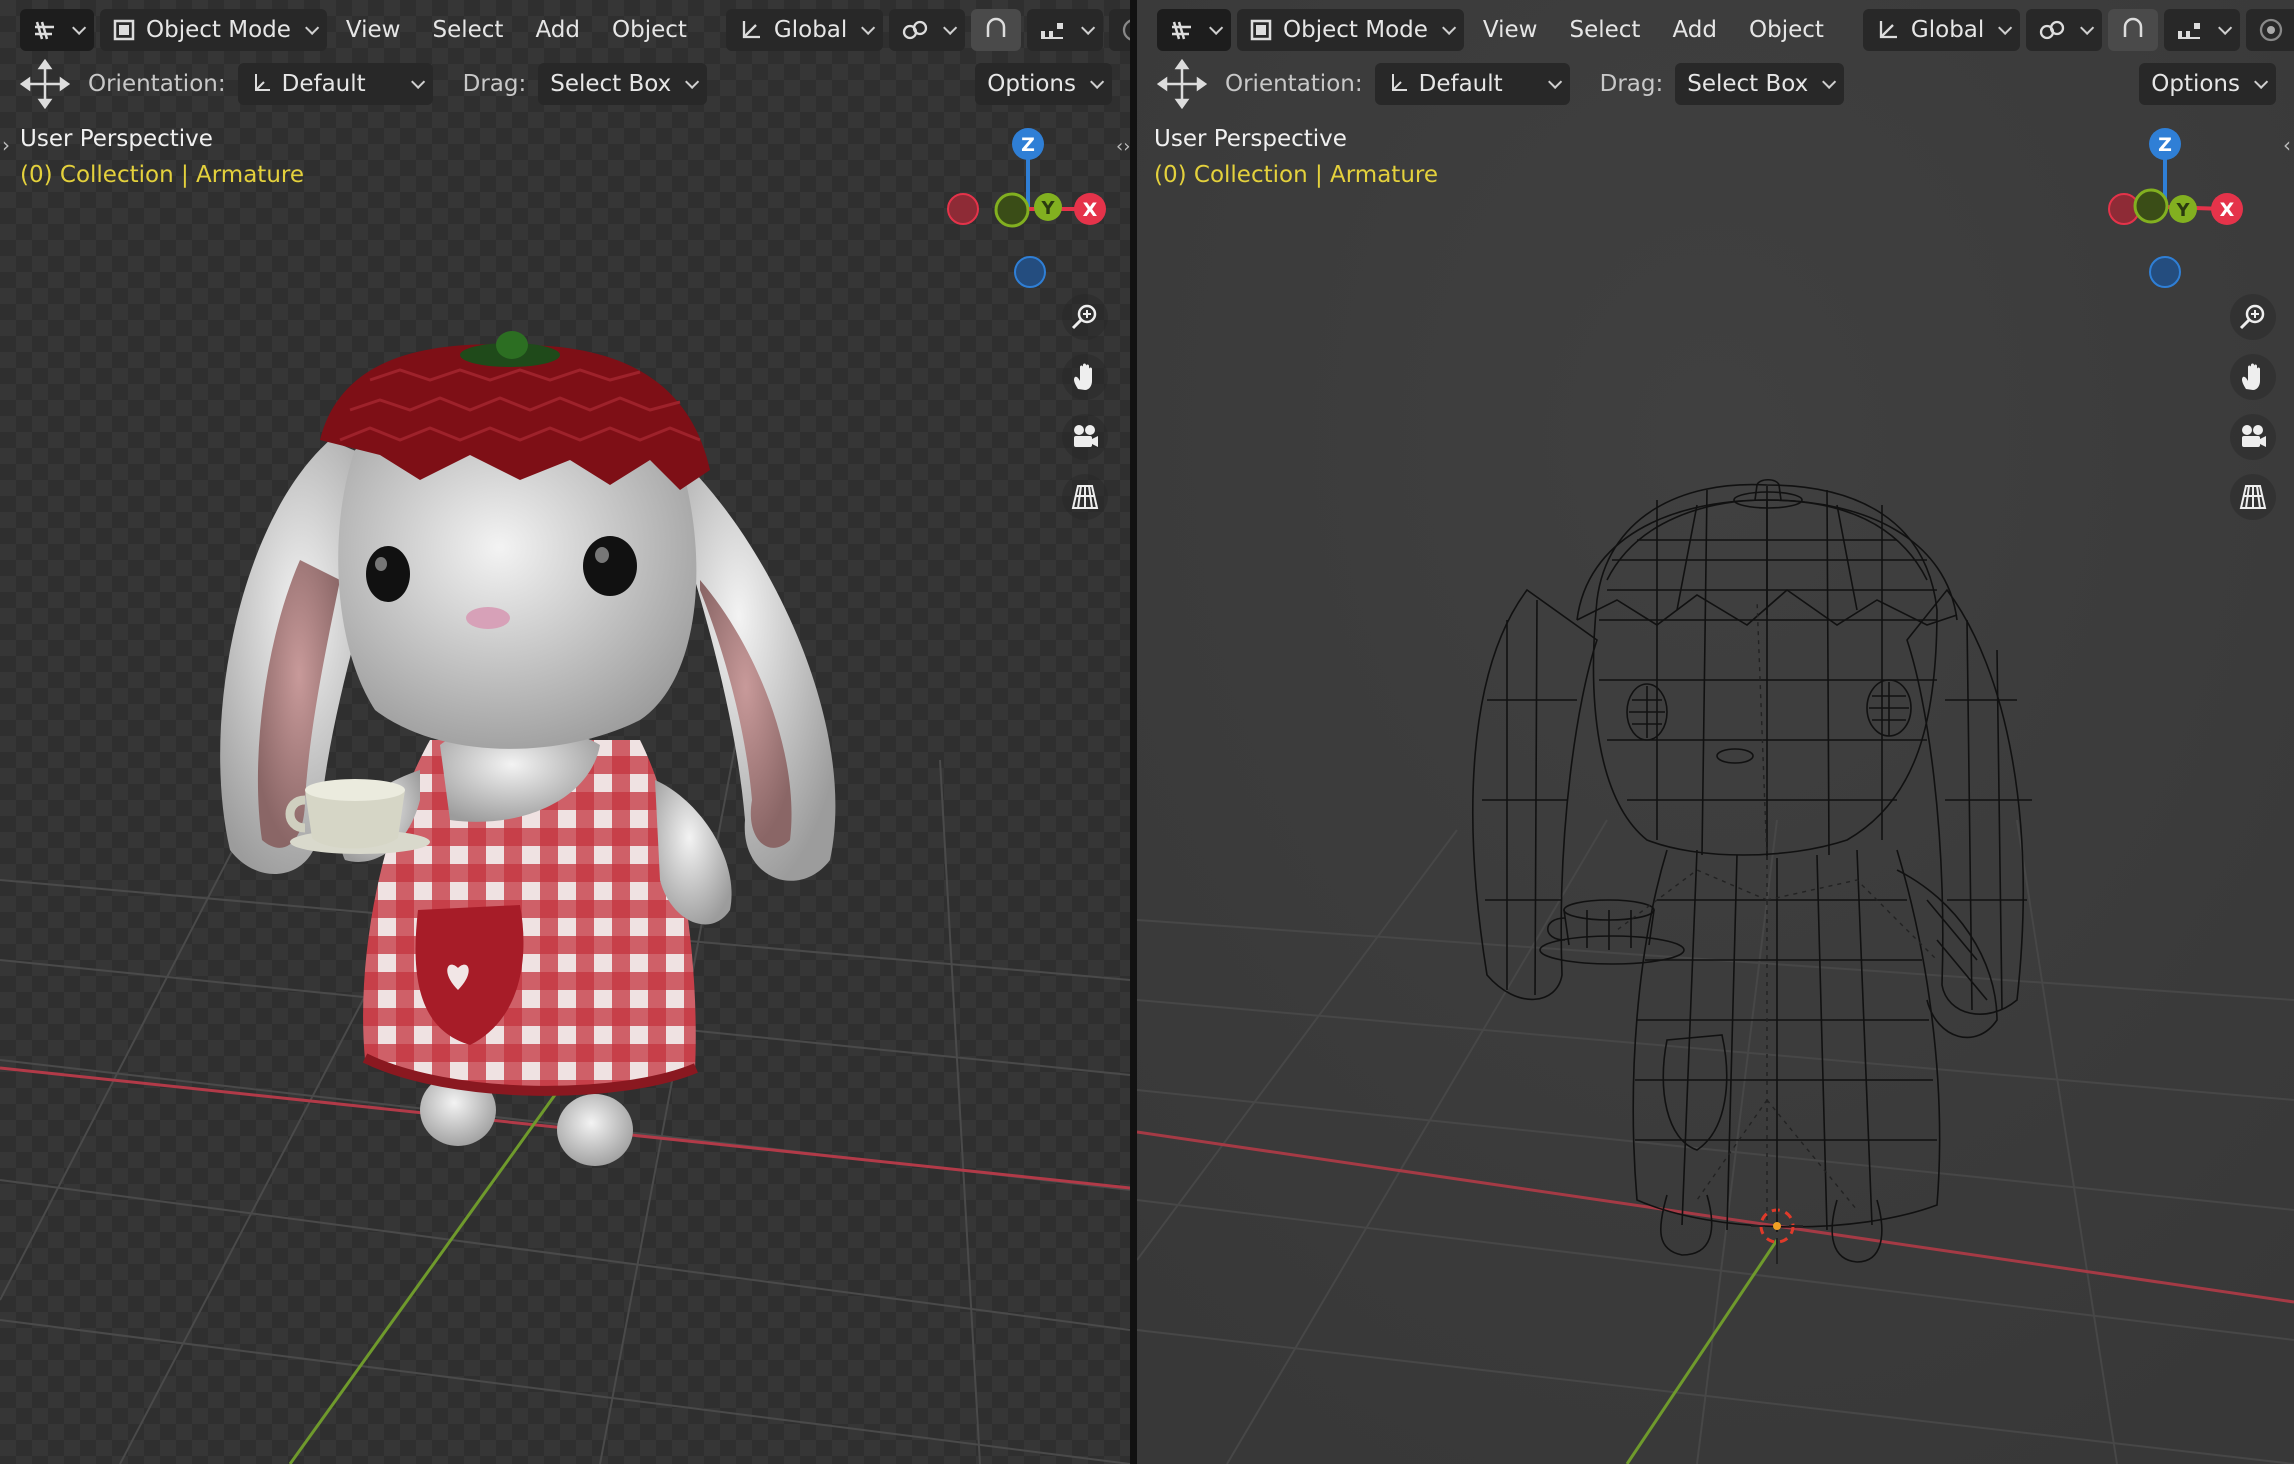 The image size is (2294, 1464). Describe the element at coordinates (2253, 407) in the screenshot. I see `navigation-buttons` at that location.